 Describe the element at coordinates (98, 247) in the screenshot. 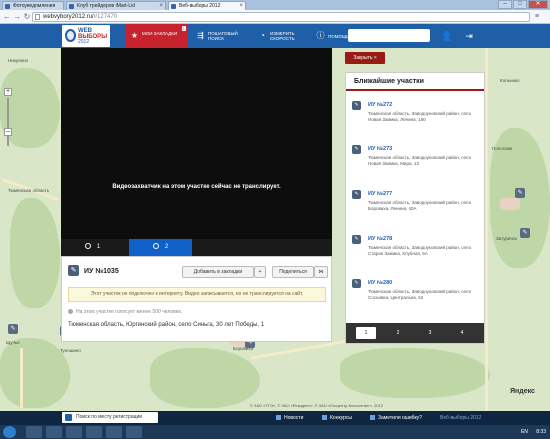

I see `camera-tab-label: 1` at that location.